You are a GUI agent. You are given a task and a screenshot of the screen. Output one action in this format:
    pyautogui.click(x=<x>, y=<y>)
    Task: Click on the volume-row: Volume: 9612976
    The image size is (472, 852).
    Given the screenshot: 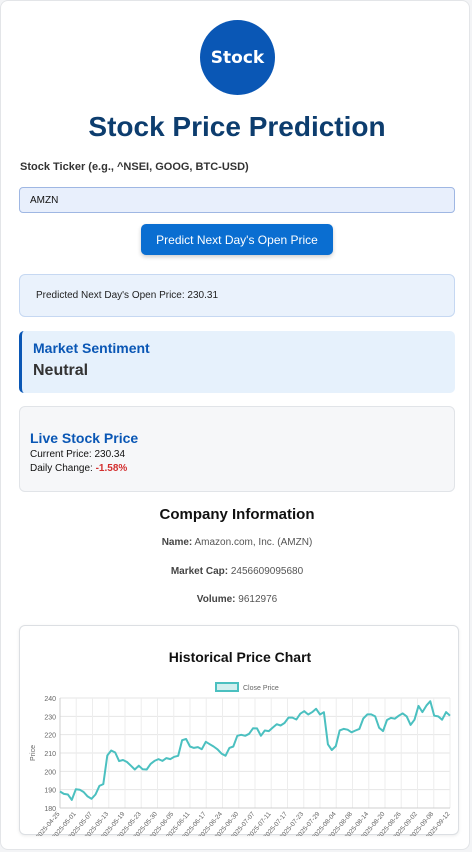 What is the action you would take?
    pyautogui.click(x=236, y=599)
    